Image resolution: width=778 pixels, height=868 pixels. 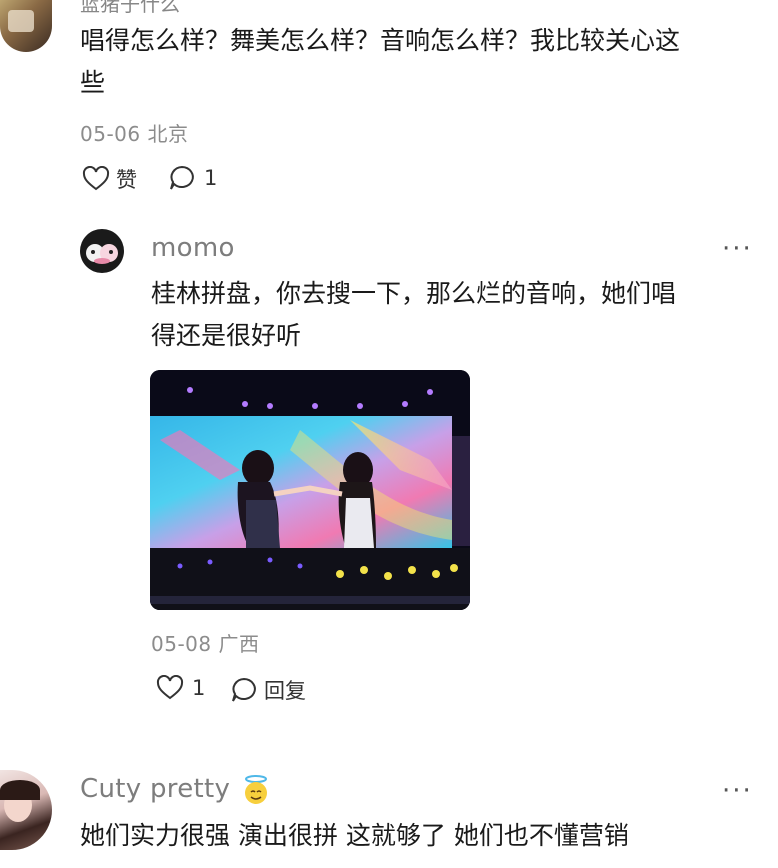 What do you see at coordinates (354, 835) in the screenshot?
I see `commenter-2-text: 她们实力很强 演出很拼 这就够了 她们也不懂营销` at bounding box center [354, 835].